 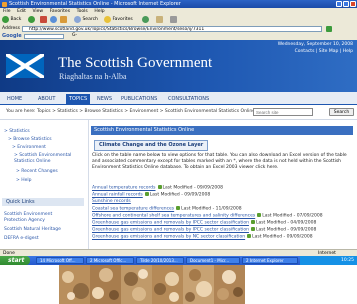 I want to click on site-subtitle: Riaghaltas na h-Alba, so click(x=93, y=76).